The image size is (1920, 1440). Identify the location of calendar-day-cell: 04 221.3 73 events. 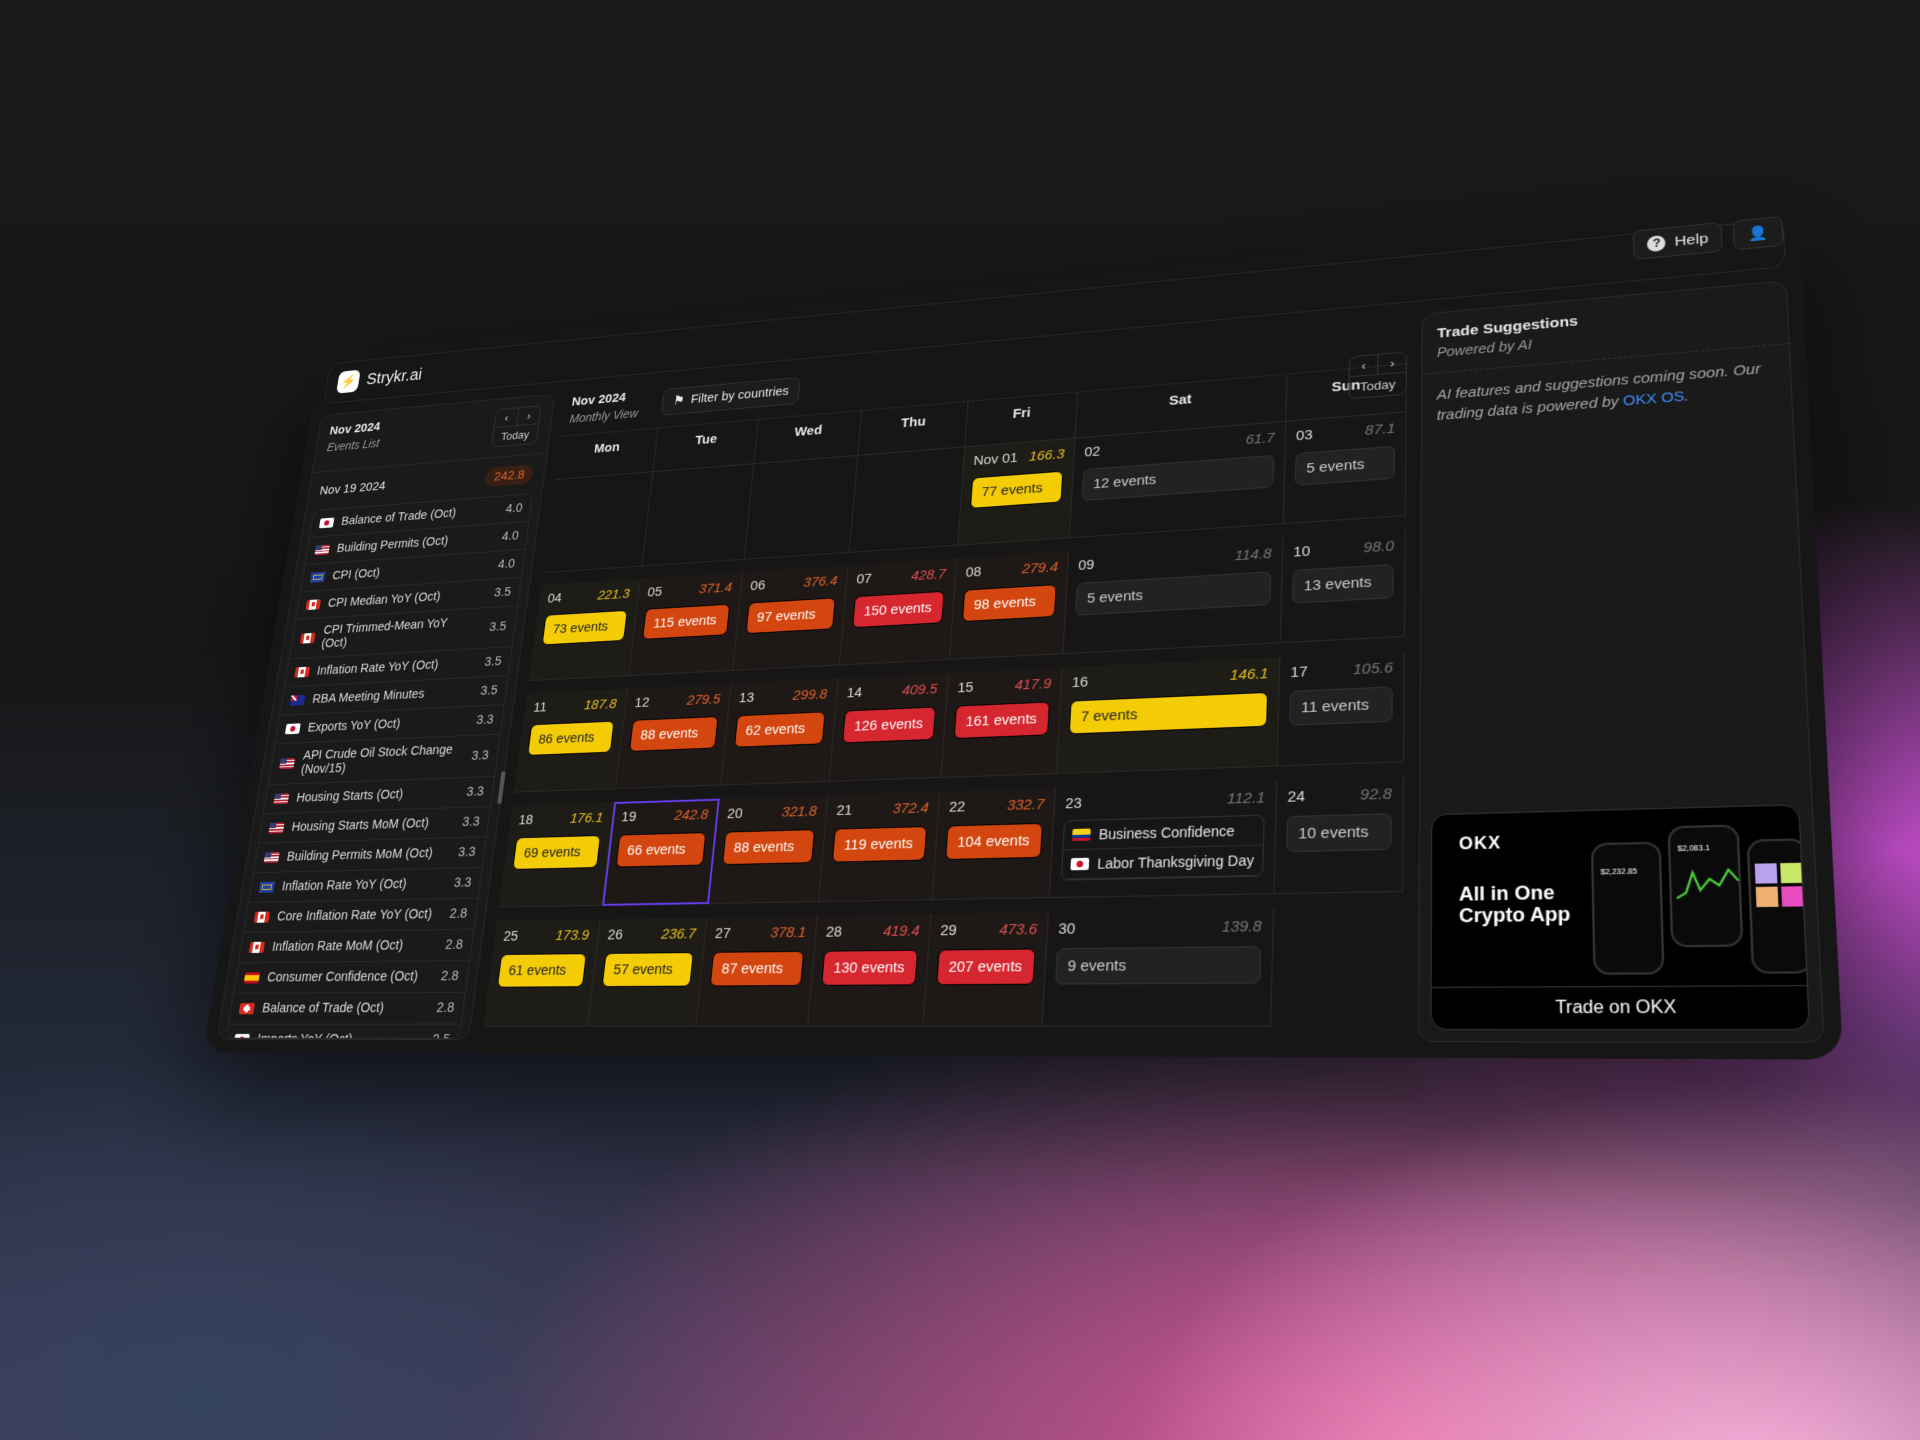
(584, 630).